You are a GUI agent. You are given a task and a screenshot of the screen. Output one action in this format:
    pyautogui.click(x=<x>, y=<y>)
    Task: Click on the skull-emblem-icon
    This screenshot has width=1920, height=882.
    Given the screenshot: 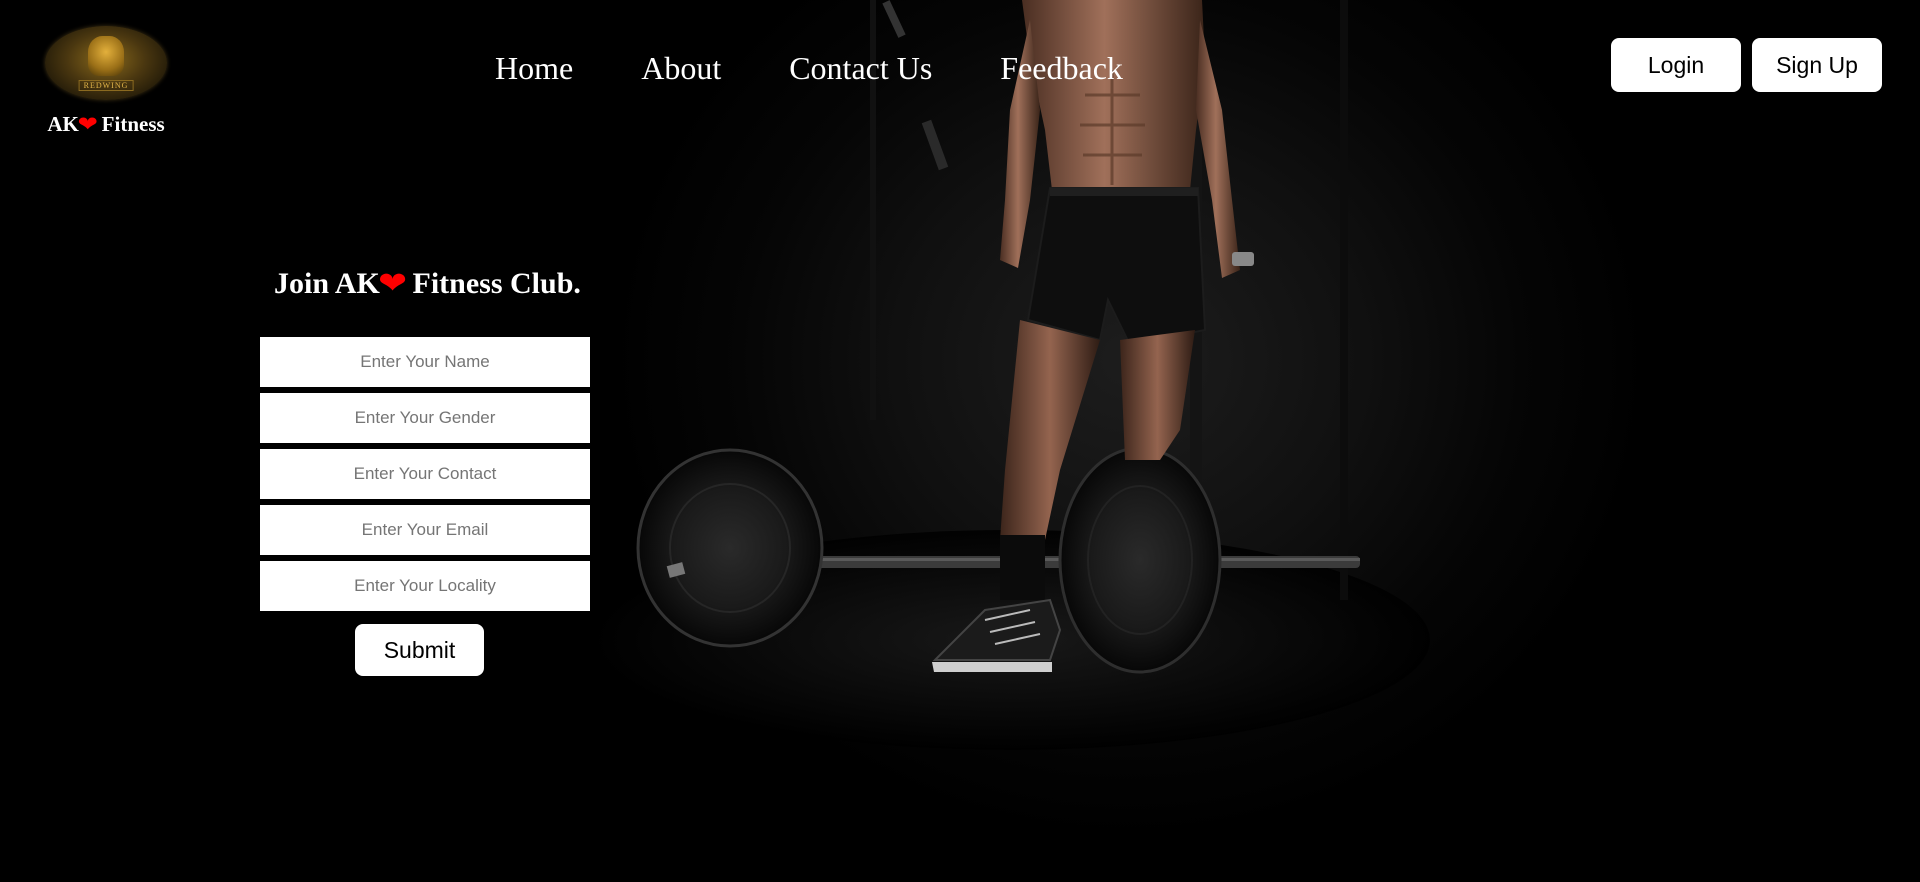 What is the action you would take?
    pyautogui.click(x=106, y=56)
    